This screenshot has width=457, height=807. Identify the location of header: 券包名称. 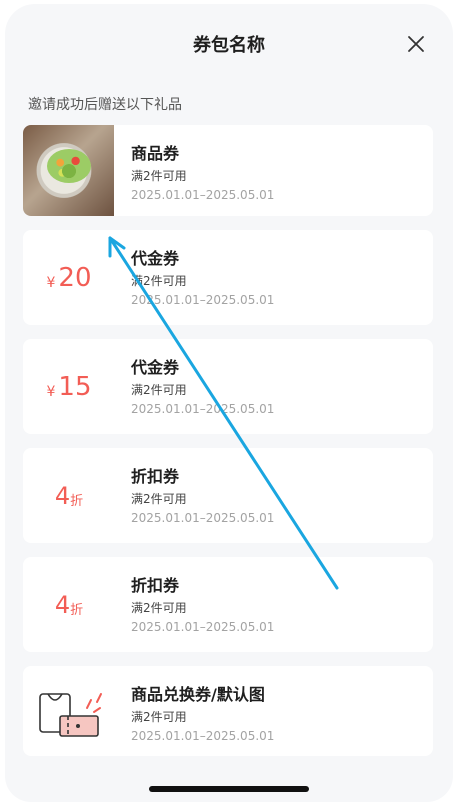
(229, 44).